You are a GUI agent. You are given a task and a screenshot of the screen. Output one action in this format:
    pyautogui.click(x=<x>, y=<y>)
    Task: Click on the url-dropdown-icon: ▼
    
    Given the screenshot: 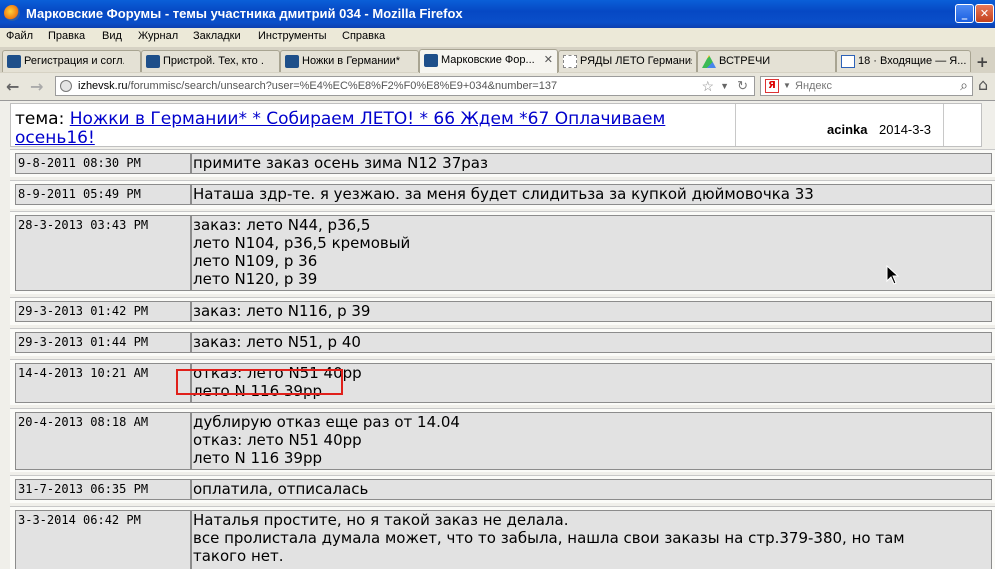 What is the action you would take?
    pyautogui.click(x=724, y=86)
    